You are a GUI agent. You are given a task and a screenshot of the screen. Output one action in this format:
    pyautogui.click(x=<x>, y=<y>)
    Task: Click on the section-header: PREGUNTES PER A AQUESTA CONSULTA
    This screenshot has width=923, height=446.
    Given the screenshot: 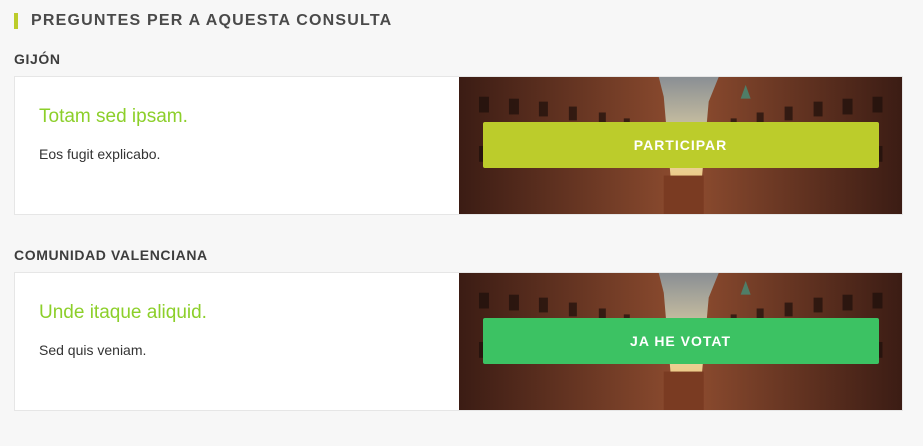 What is the action you would take?
    pyautogui.click(x=203, y=21)
    